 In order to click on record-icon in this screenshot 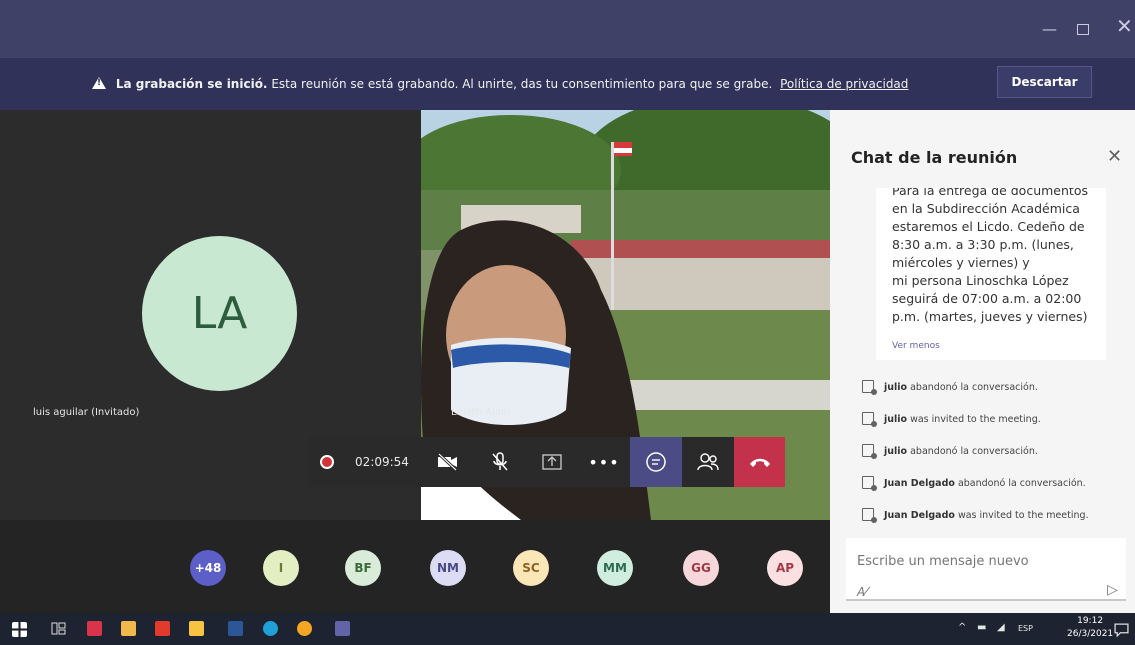, I will do `click(327, 462)`.